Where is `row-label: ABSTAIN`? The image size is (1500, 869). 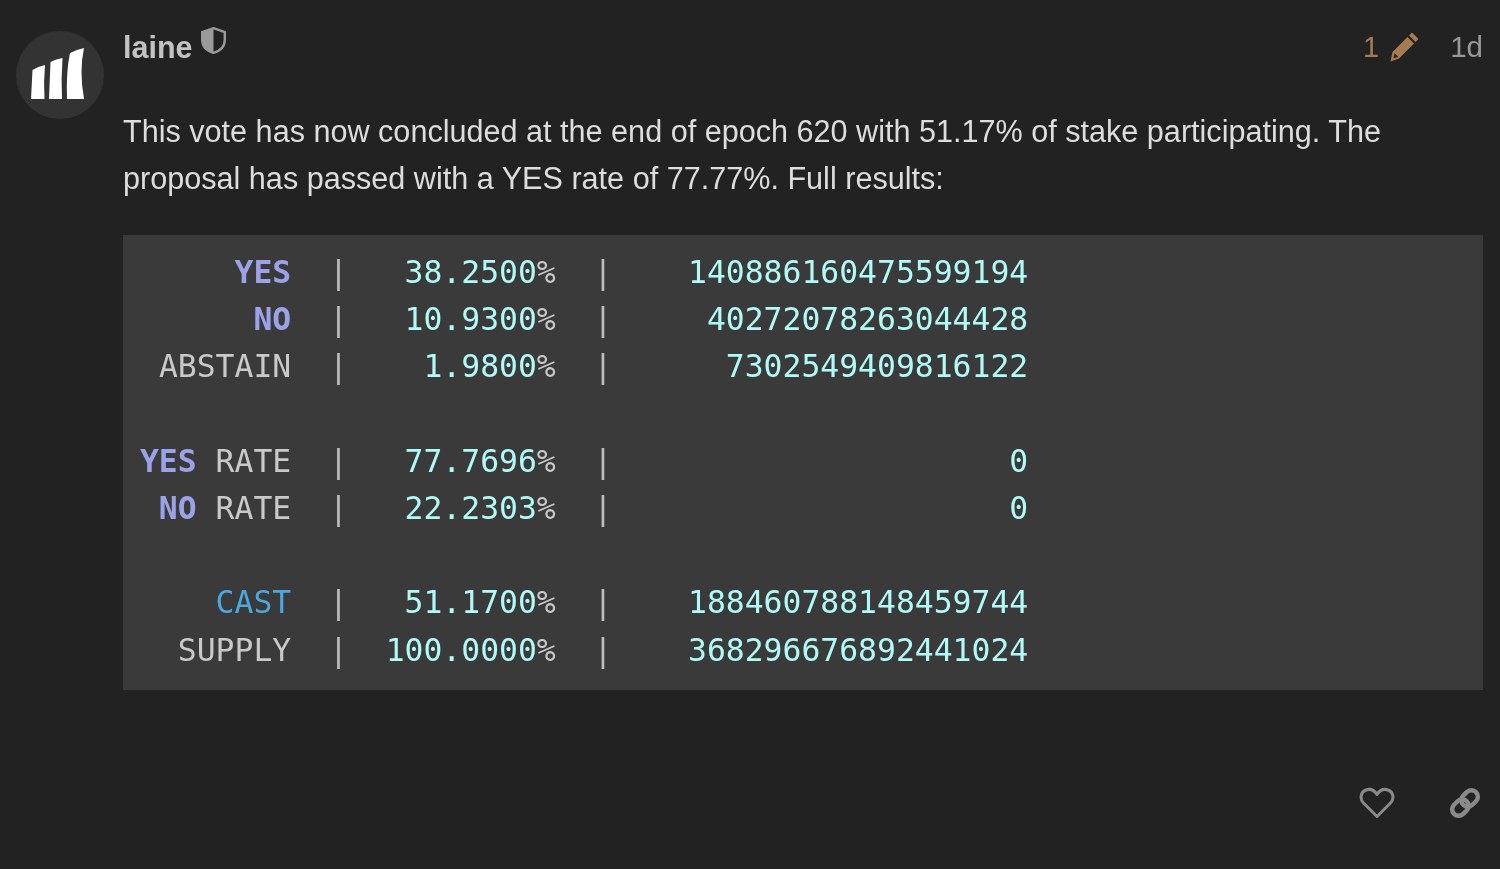 row-label: ABSTAIN is located at coordinates (225, 367).